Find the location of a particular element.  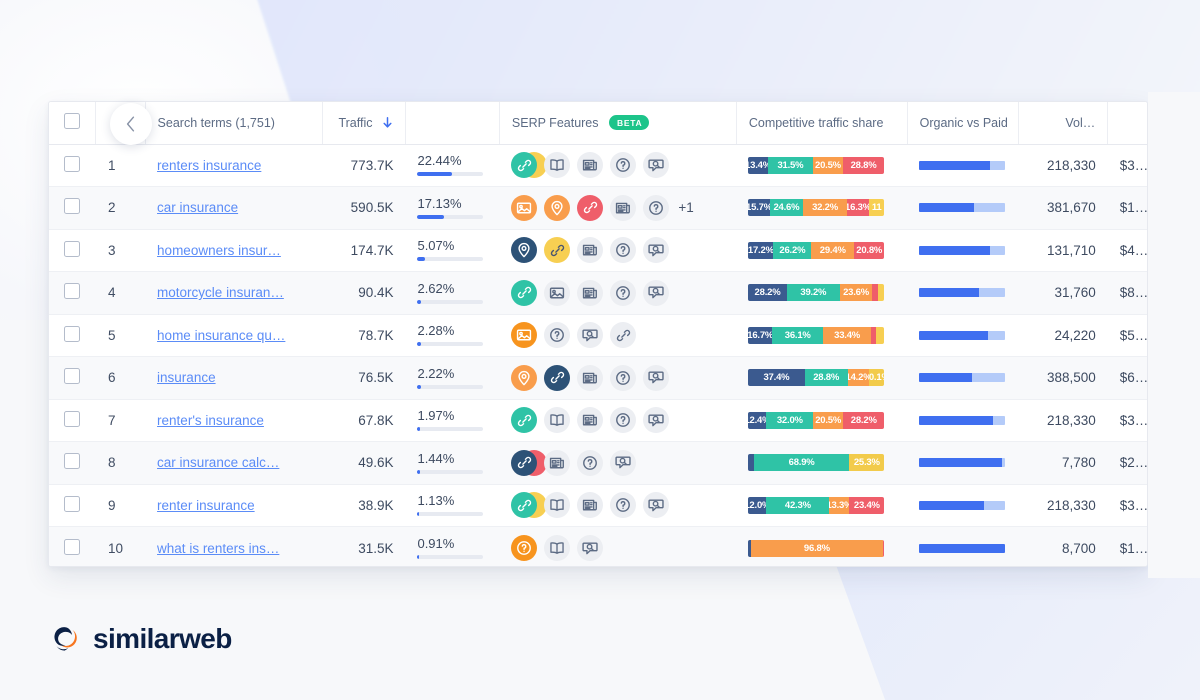

search-term-cell: renter's insurance is located at coordinates (234, 420).